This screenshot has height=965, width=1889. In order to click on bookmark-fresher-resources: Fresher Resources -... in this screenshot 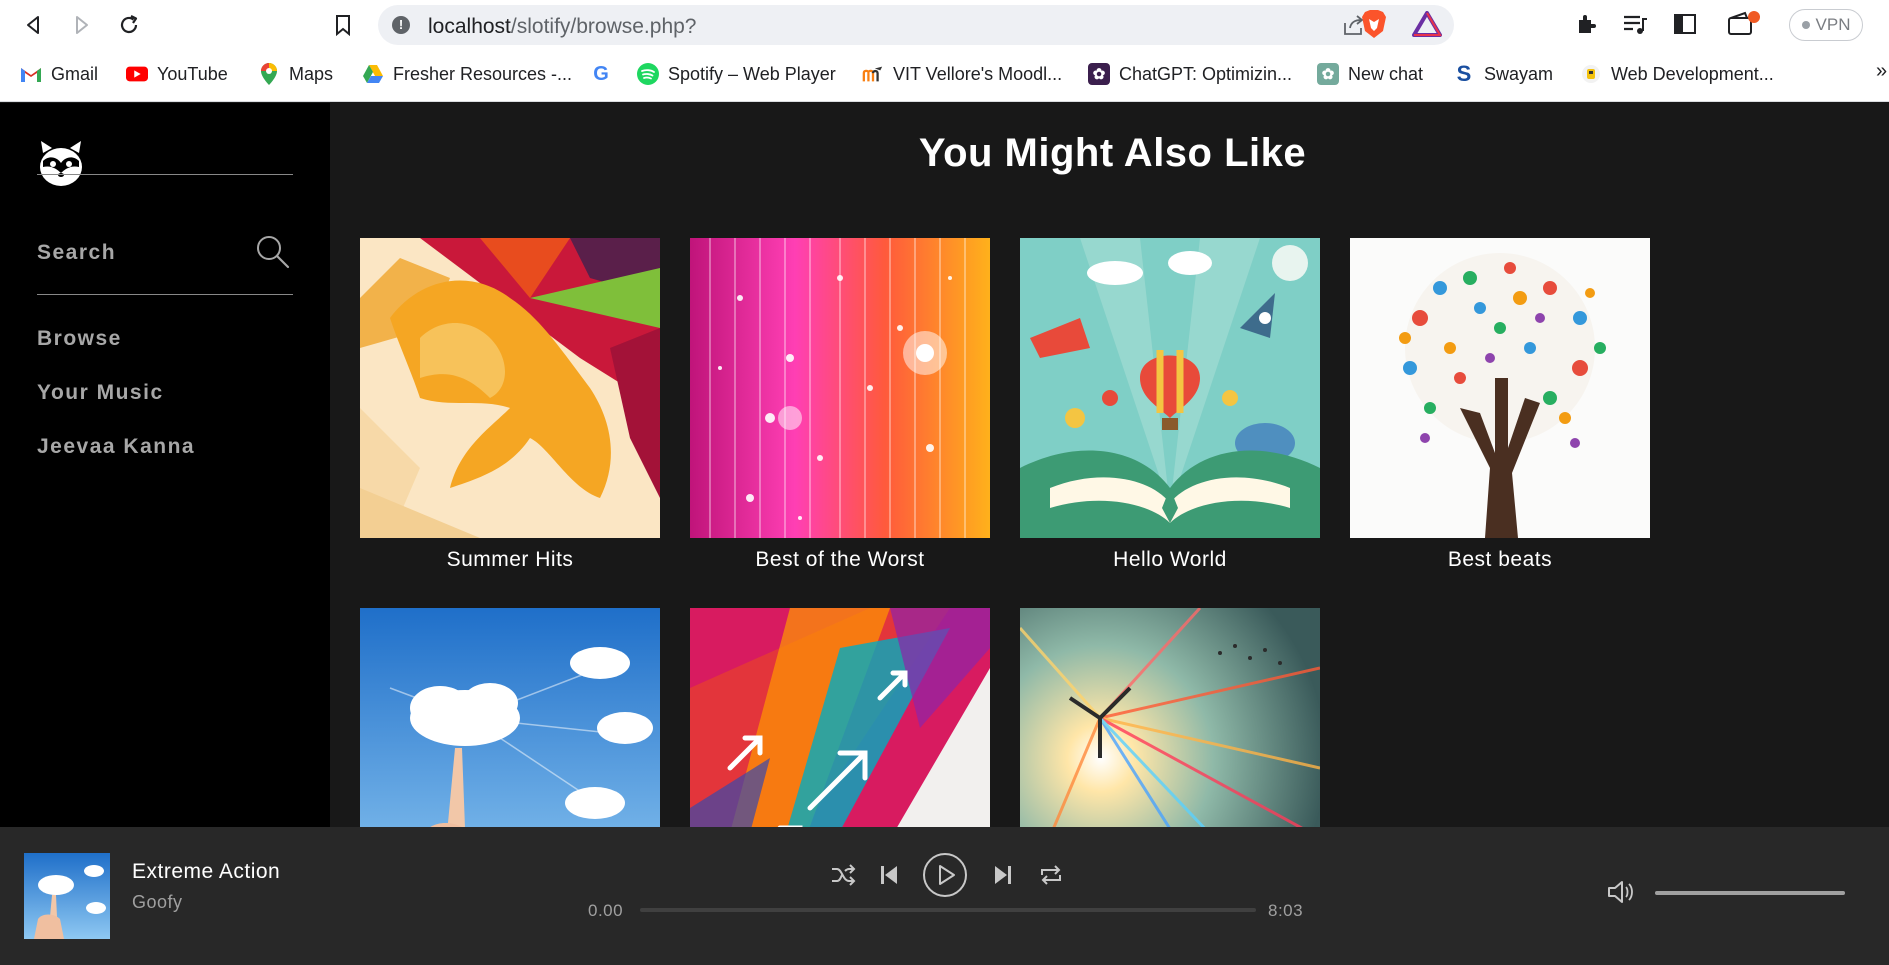, I will do `click(467, 74)`.